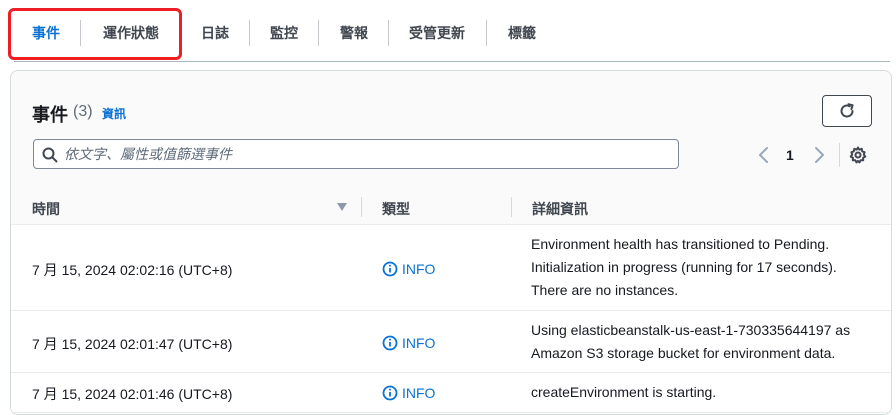 The image size is (896, 415). What do you see at coordinates (858, 155) in the screenshot?
I see `gear-icon` at bounding box center [858, 155].